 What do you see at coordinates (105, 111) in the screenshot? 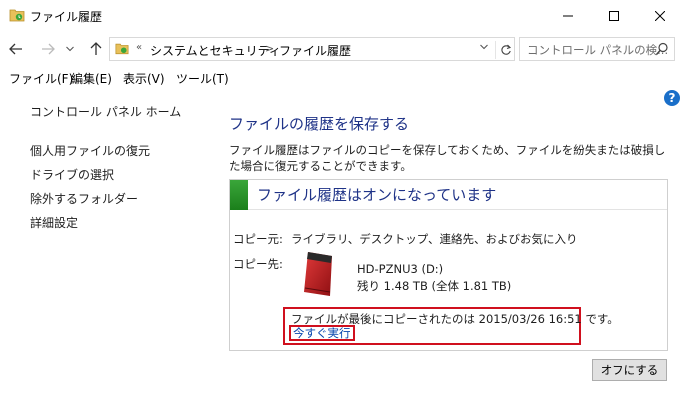
I see `control-panel-home-link: コントロール パネル ホーム` at bounding box center [105, 111].